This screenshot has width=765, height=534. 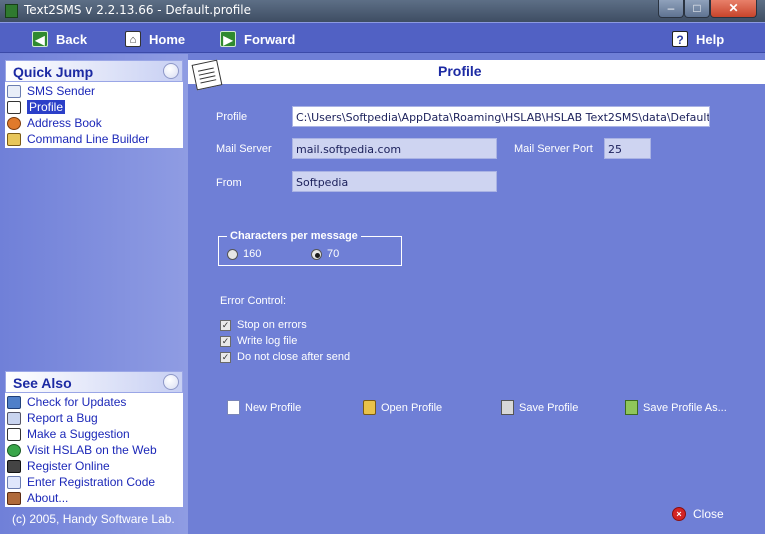 What do you see at coordinates (14, 139) in the screenshot?
I see `command-icon` at bounding box center [14, 139].